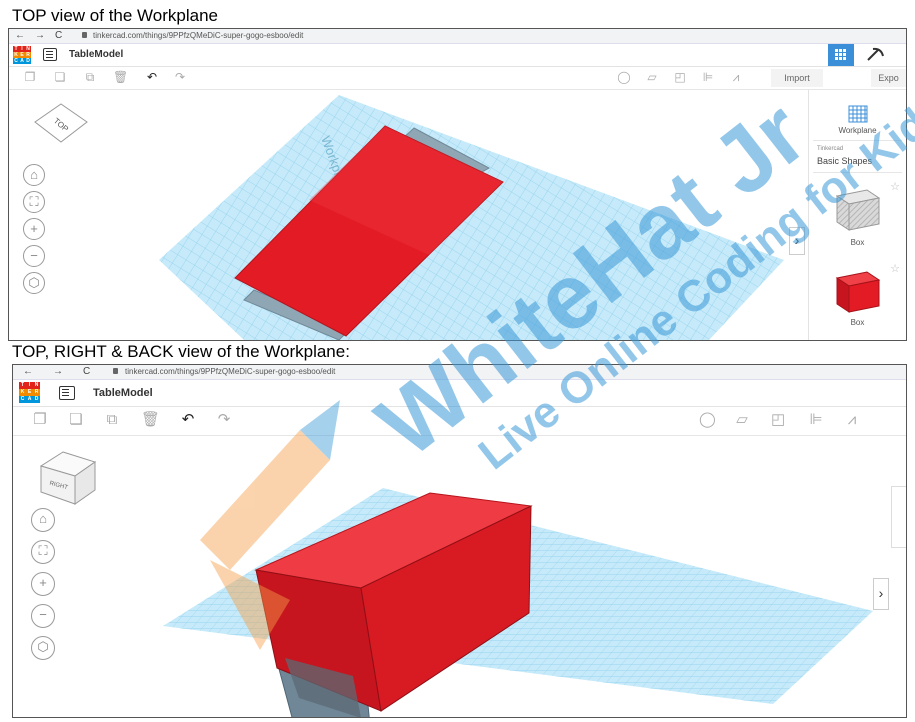  What do you see at coordinates (797, 241) in the screenshot?
I see `collapse-panel-button: ›` at bounding box center [797, 241].